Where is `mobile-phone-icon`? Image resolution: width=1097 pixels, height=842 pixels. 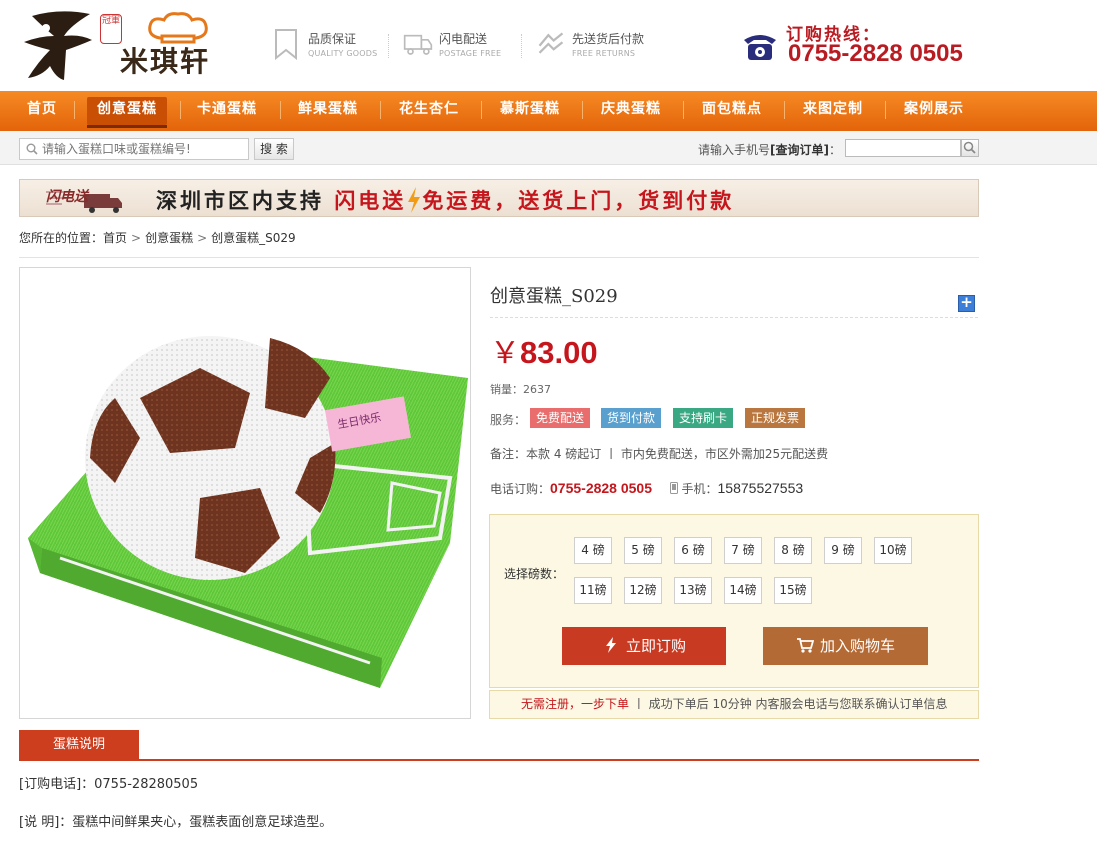 mobile-phone-icon is located at coordinates (673, 488).